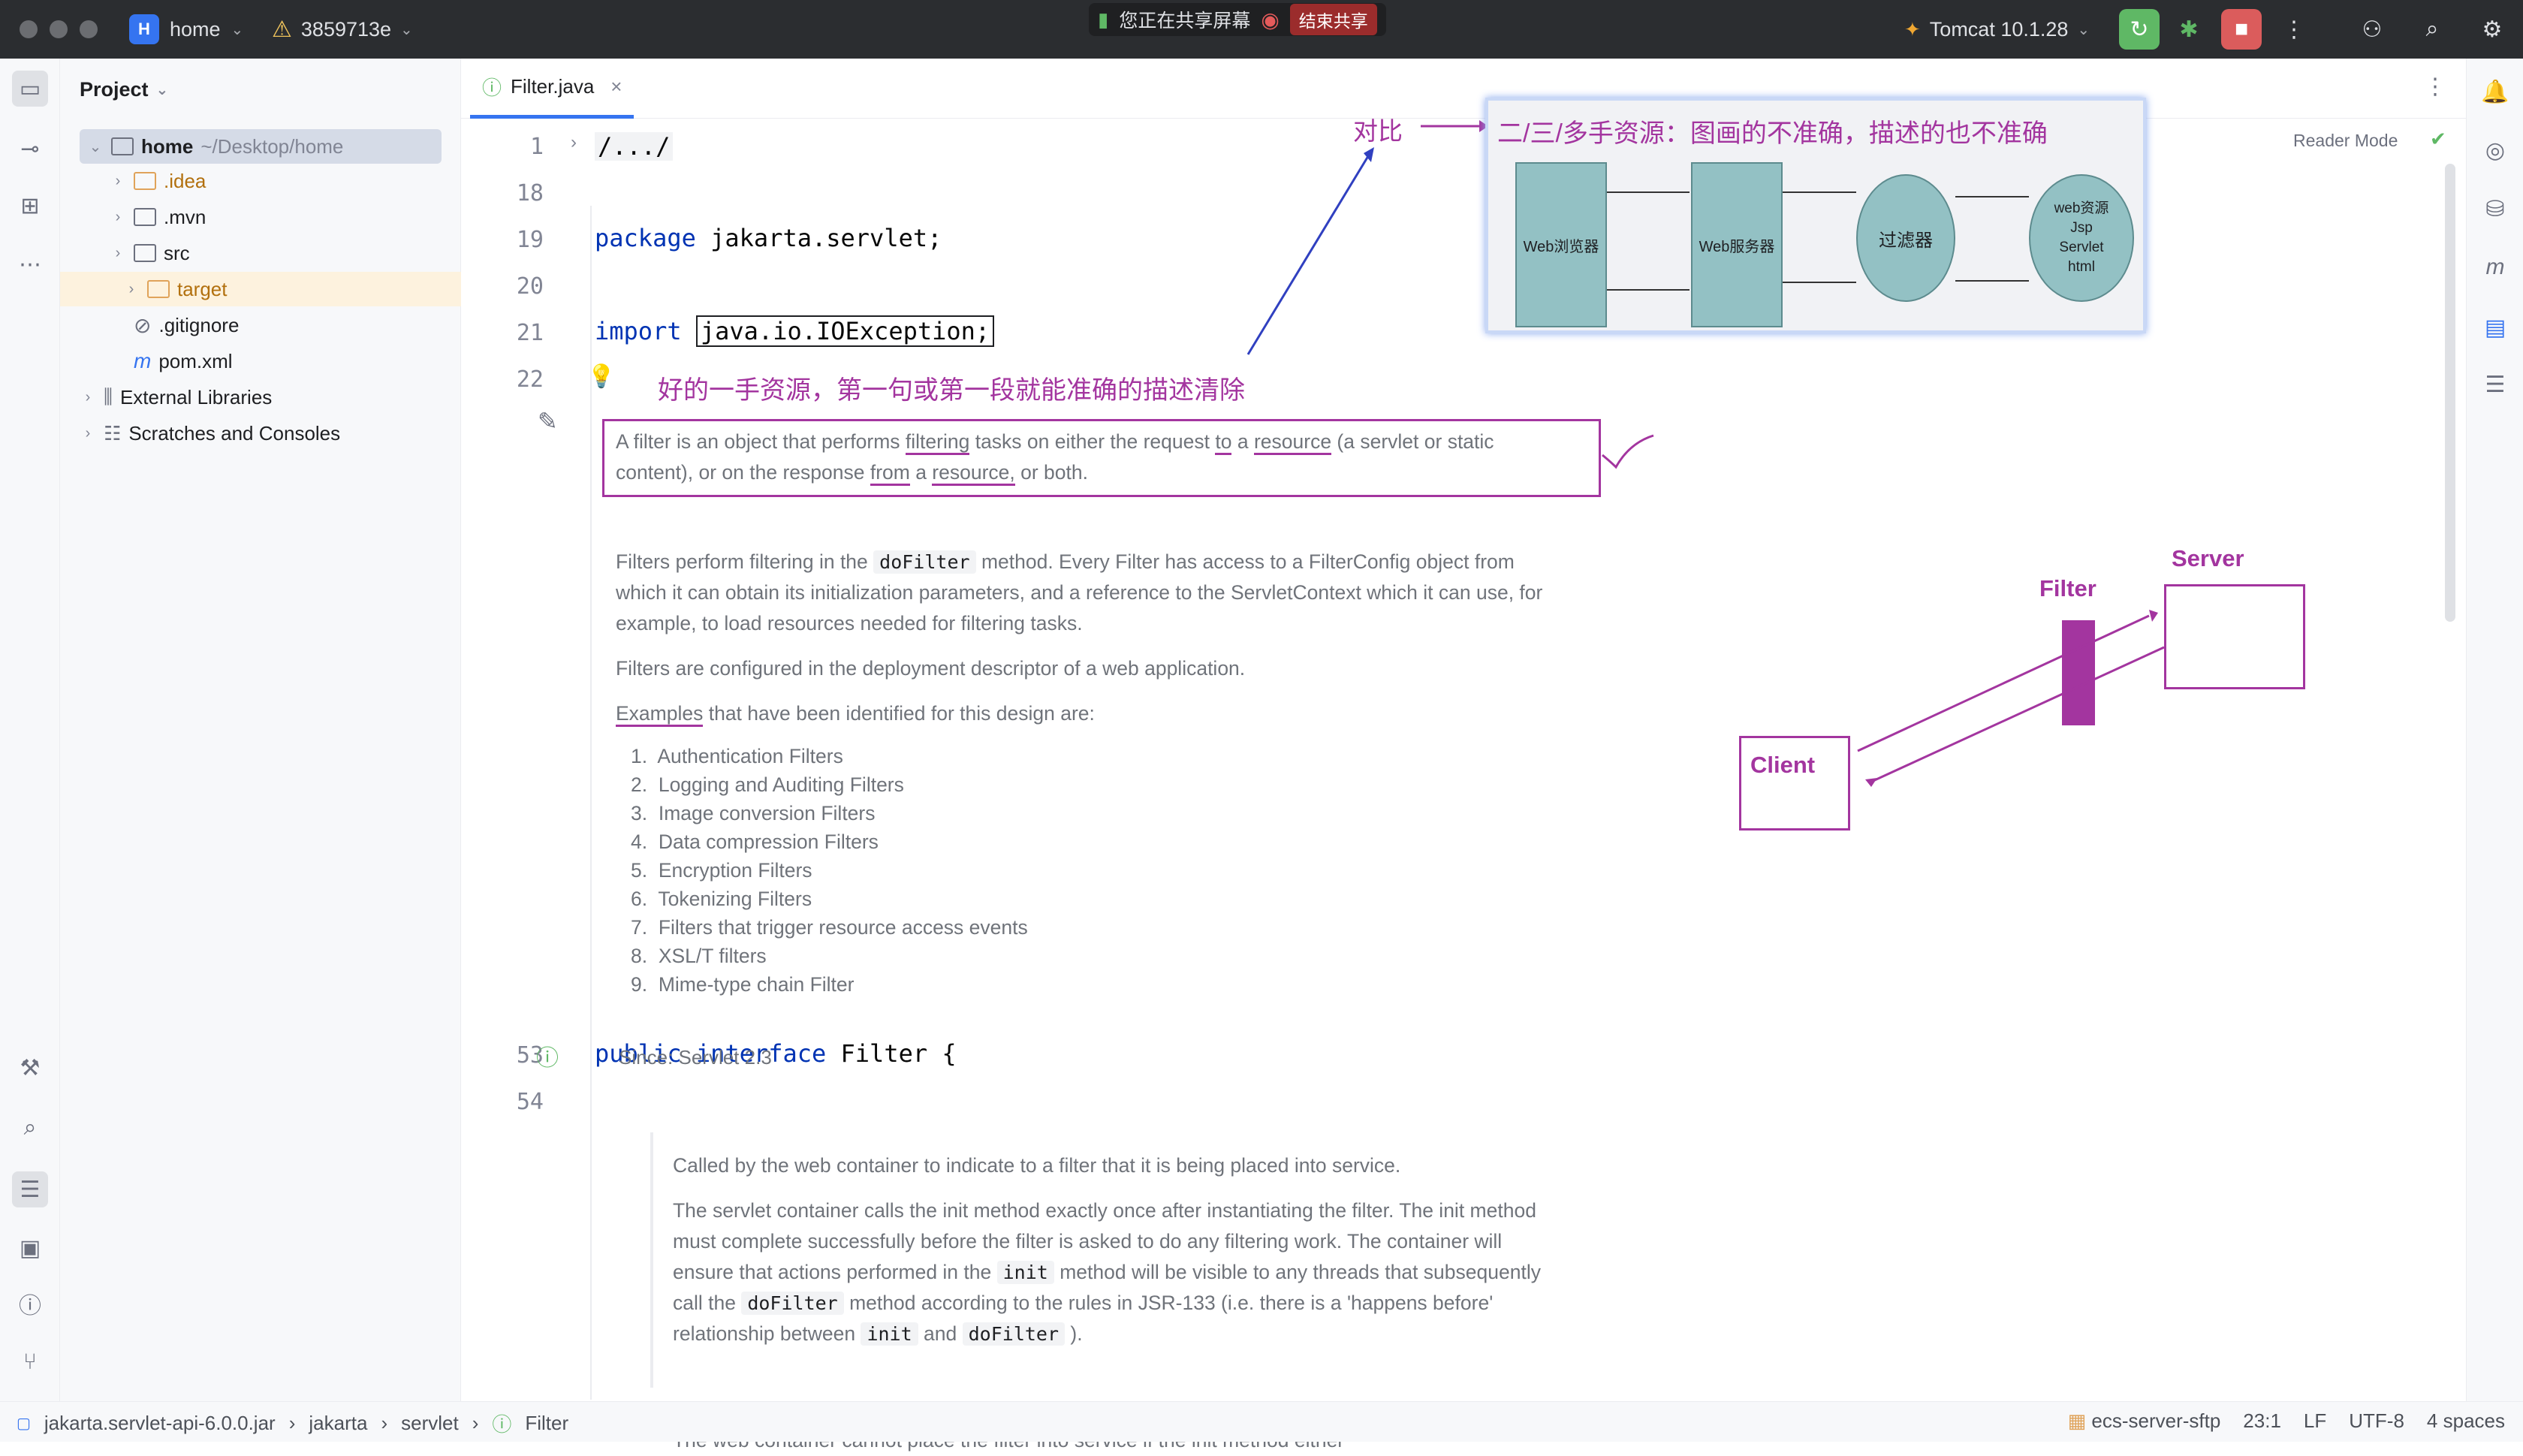 This screenshot has height=1456, width=2523. What do you see at coordinates (2372, 29) in the screenshot?
I see `add-user-icon: ⚇` at bounding box center [2372, 29].